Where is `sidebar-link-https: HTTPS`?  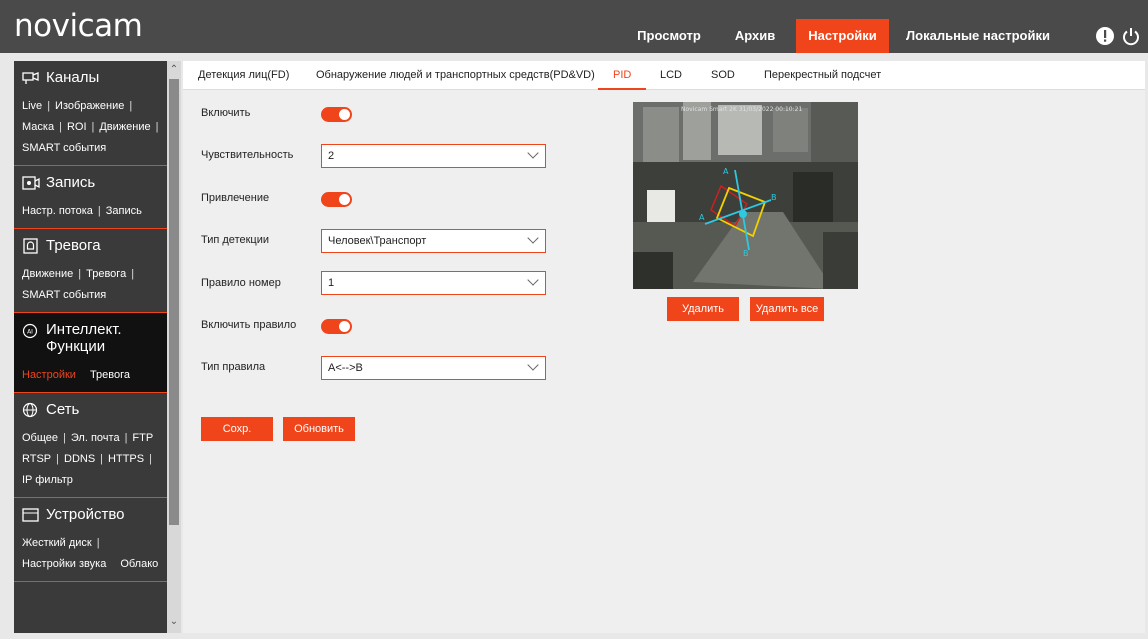 sidebar-link-https: HTTPS is located at coordinates (126, 459).